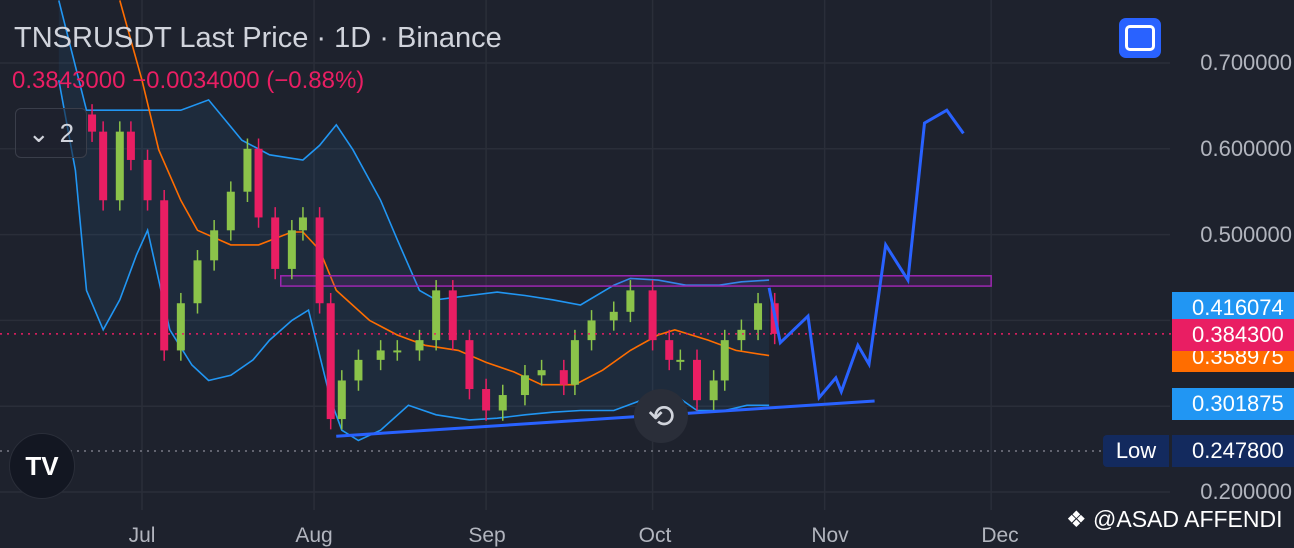  What do you see at coordinates (51, 133) in the screenshot?
I see `indicators-toggle-button: ⌄ 2` at bounding box center [51, 133].